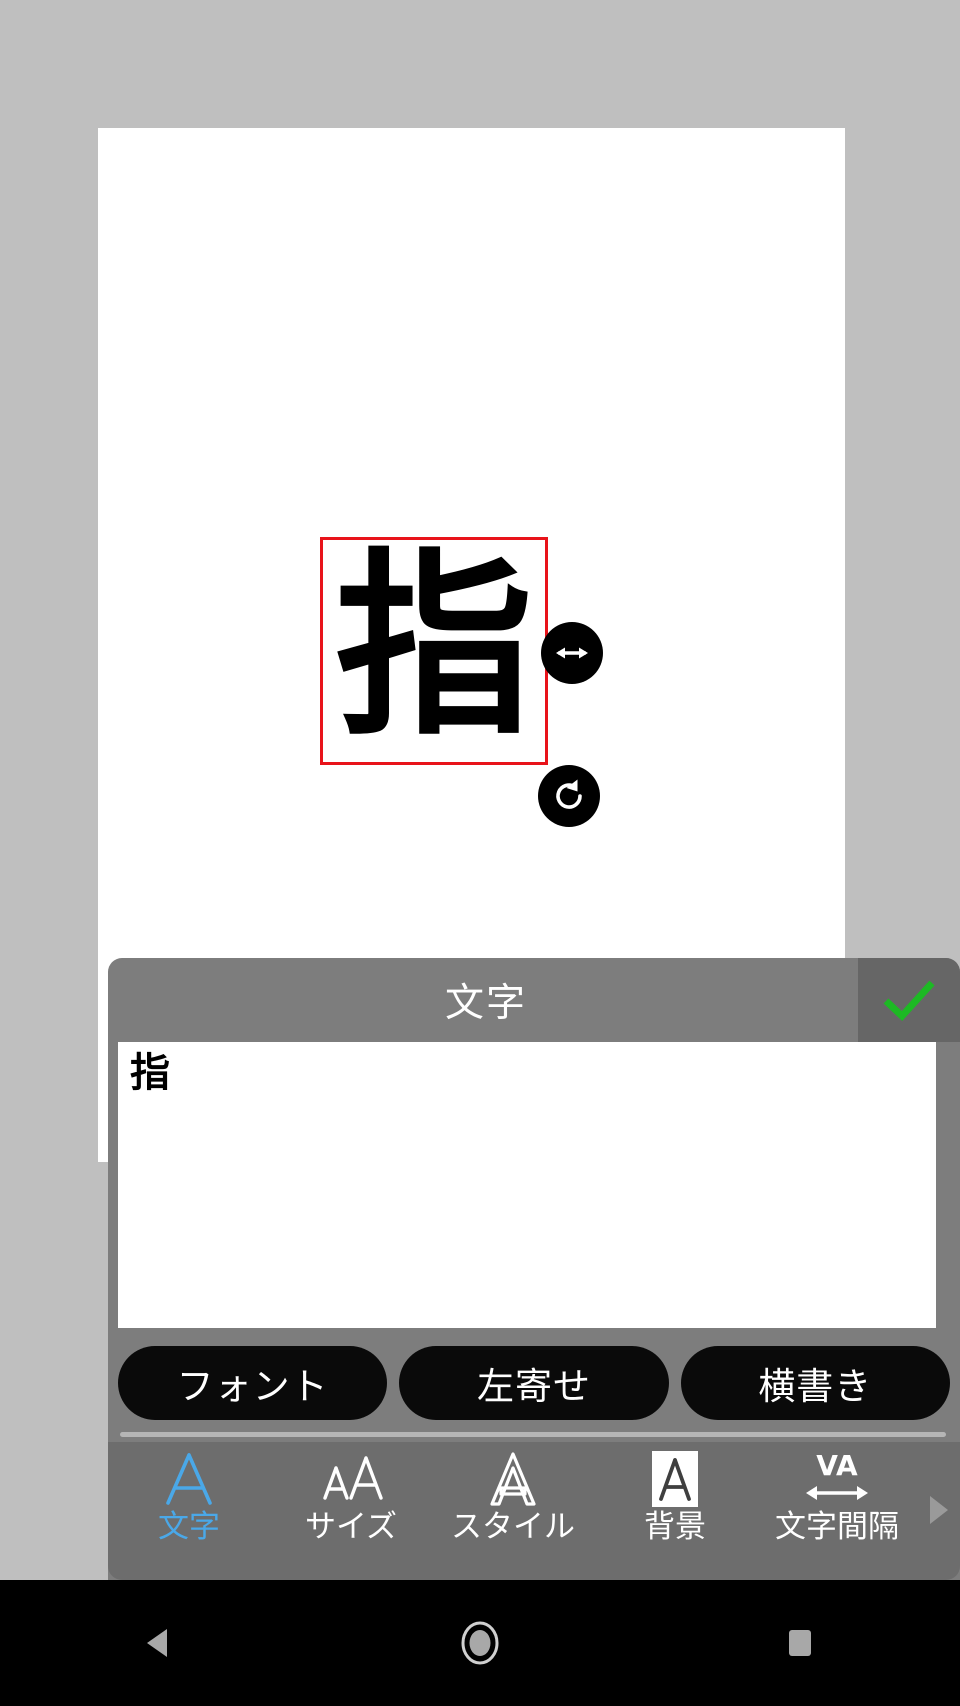 The image size is (960, 1706). I want to click on resize-handle, so click(572, 653).